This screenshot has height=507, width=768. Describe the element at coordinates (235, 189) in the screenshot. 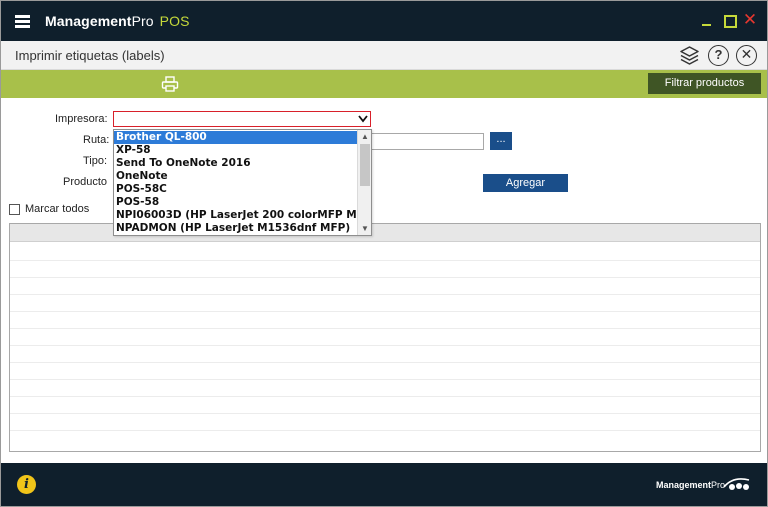

I see `printer-option: POS-58C` at that location.